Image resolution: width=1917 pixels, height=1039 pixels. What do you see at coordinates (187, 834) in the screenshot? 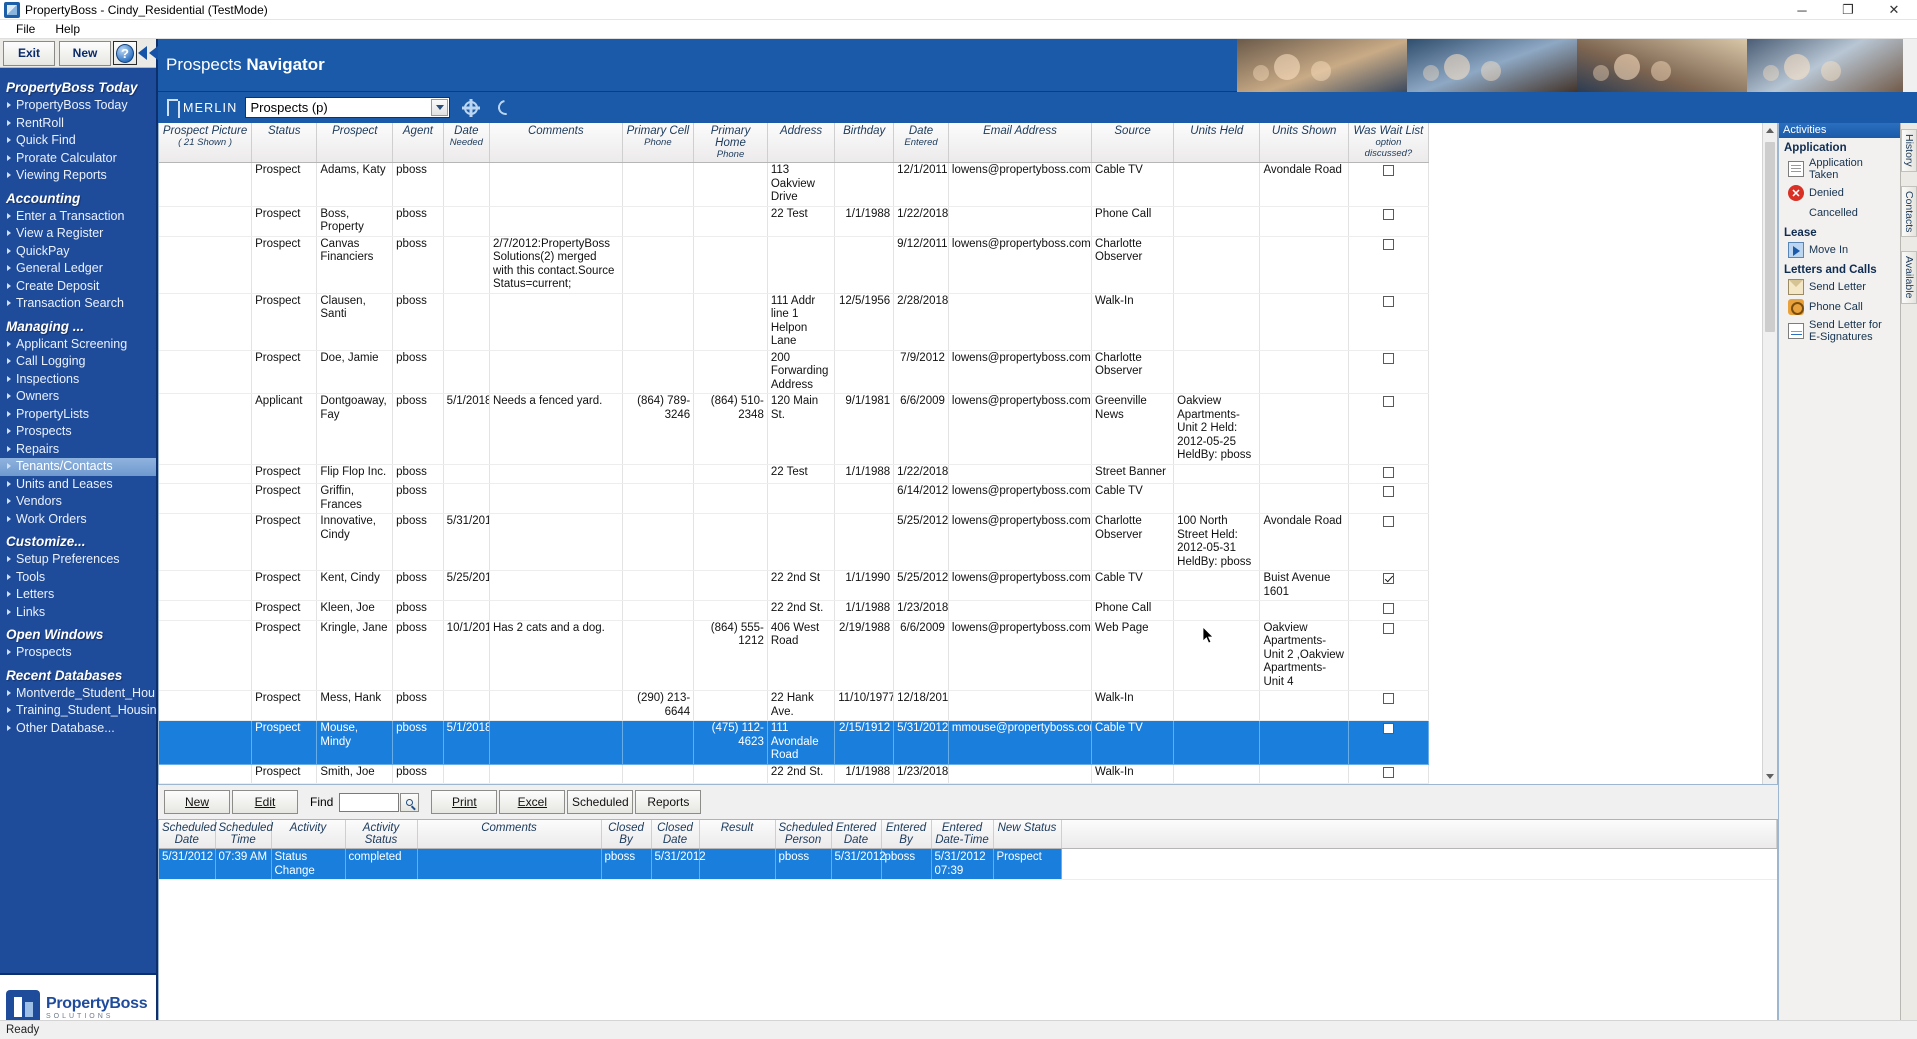
I see `activity-column-header-scheduled: Scheduled Date` at bounding box center [187, 834].